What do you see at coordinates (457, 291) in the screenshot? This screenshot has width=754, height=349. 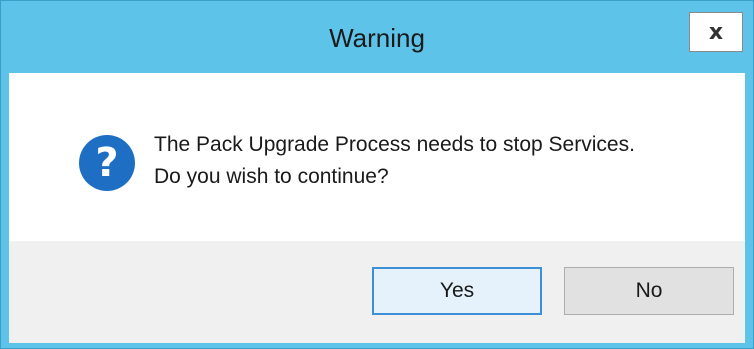 I see `yes-button: Yes` at bounding box center [457, 291].